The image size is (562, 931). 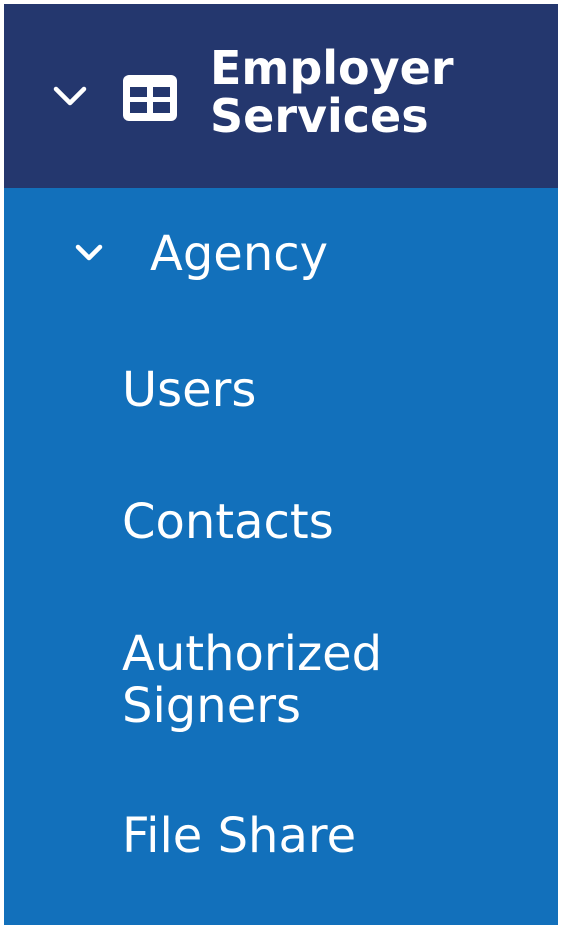 I want to click on table-icon, so click(x=150, y=98).